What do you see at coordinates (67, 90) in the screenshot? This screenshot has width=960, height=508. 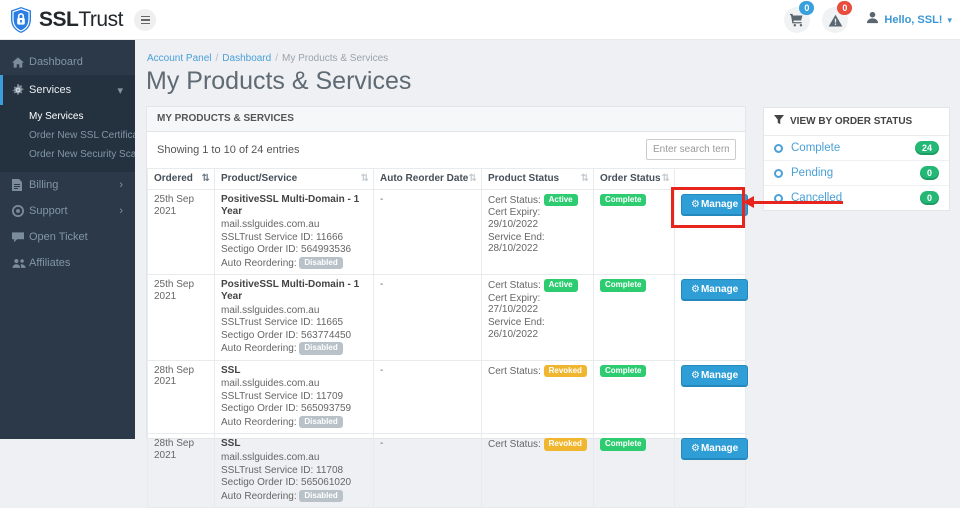 I see `sidebar-item-services: Services ▾` at bounding box center [67, 90].